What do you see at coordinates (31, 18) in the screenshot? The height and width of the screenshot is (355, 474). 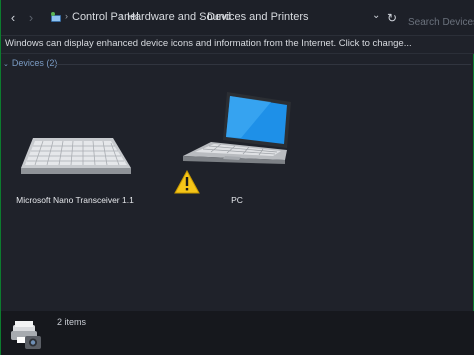 I see `forward-button: ›` at bounding box center [31, 18].